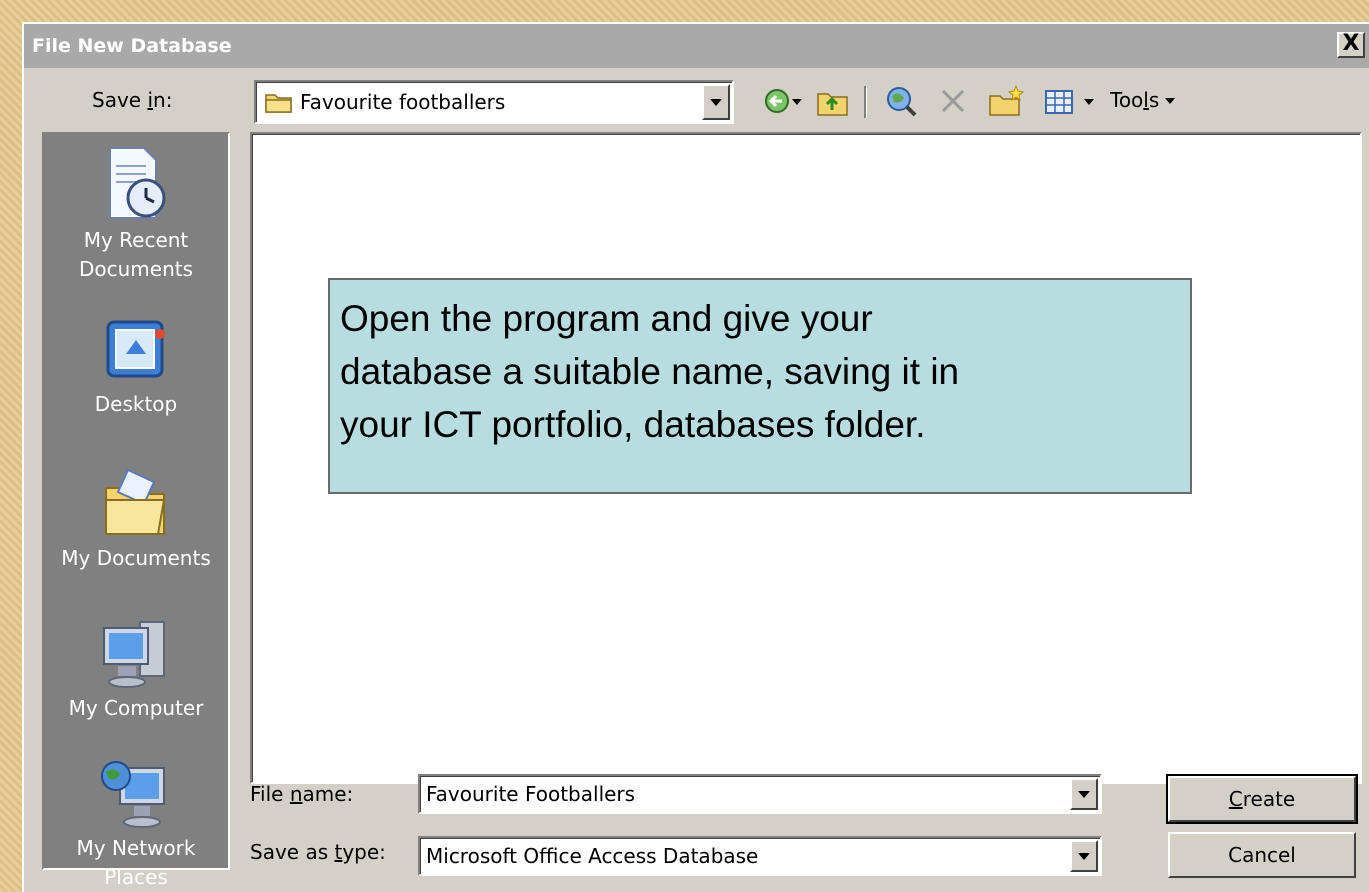 This screenshot has height=892, width=1369. What do you see at coordinates (136, 848) in the screenshot?
I see `place-label: My Network` at bounding box center [136, 848].